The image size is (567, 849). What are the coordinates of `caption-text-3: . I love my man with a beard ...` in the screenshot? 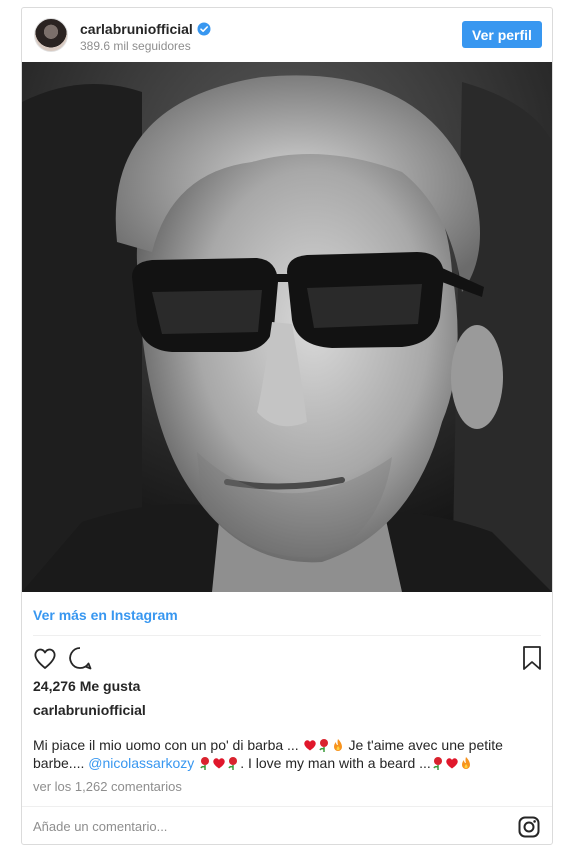 It's located at (335, 763).